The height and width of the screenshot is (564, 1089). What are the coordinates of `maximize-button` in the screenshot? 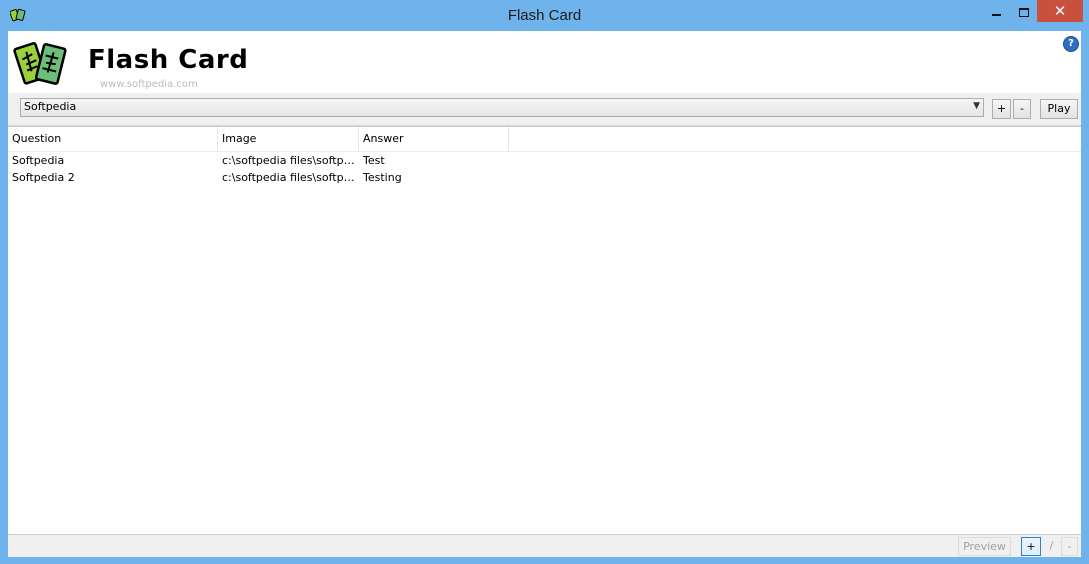 It's located at (1024, 11).